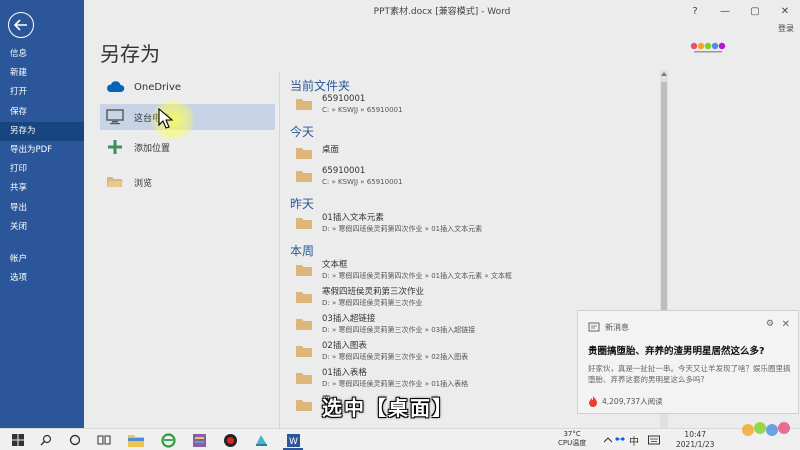  I want to click on notification-header: 新消息, so click(608, 327).